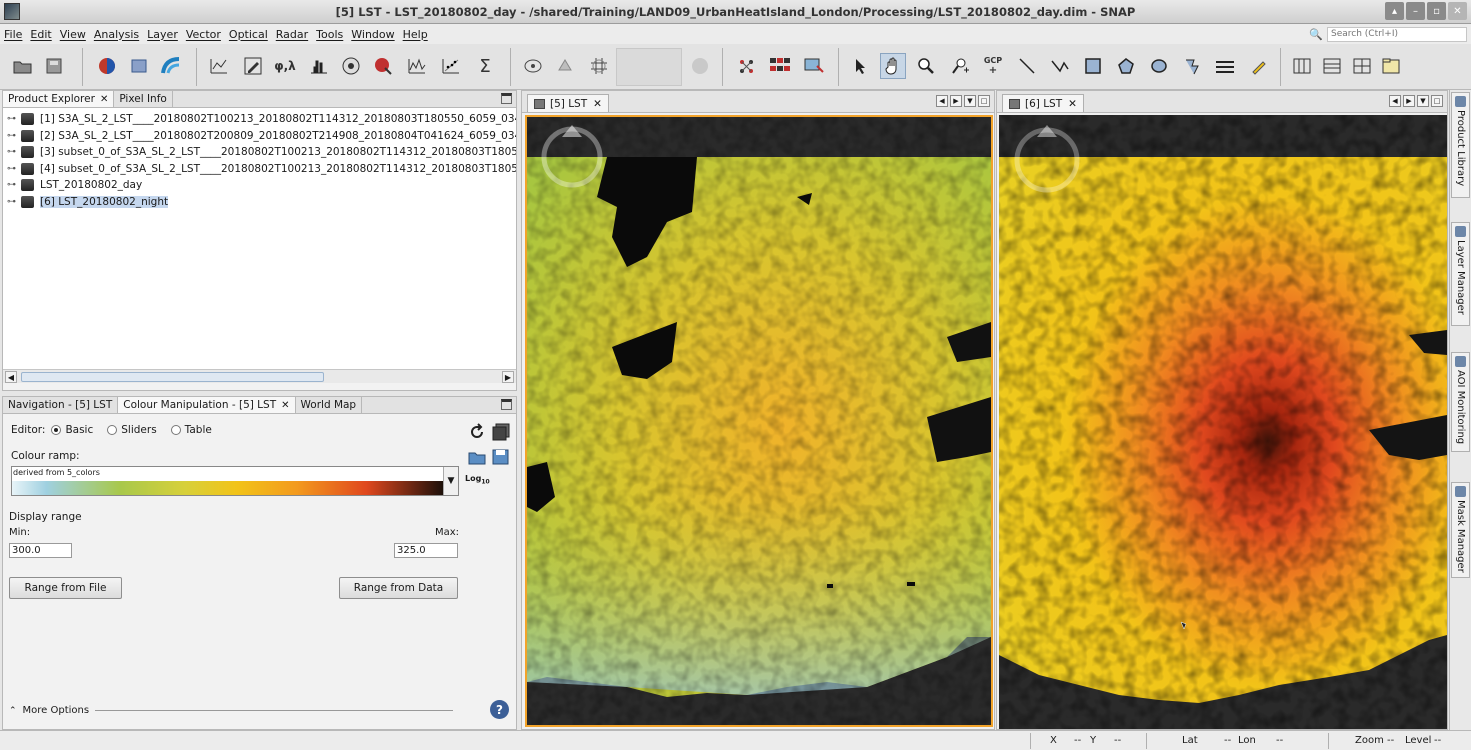  I want to click on pixel-spectrum-icon, so click(747, 66).